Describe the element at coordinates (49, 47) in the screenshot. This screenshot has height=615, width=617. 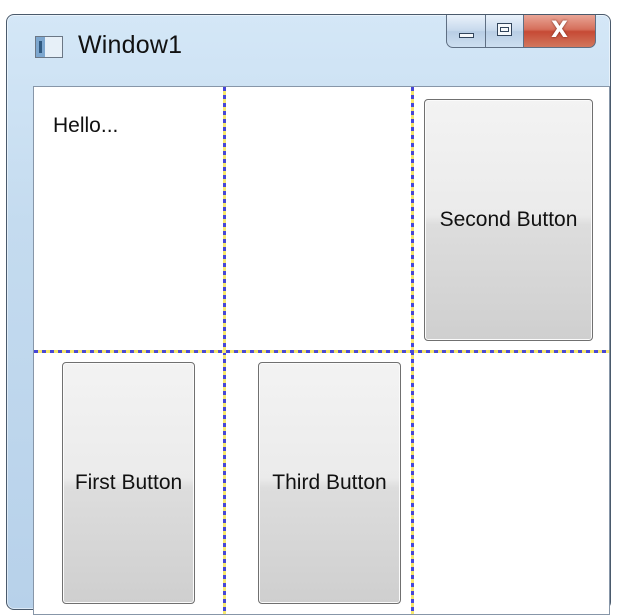
I see `window-app-icon` at that location.